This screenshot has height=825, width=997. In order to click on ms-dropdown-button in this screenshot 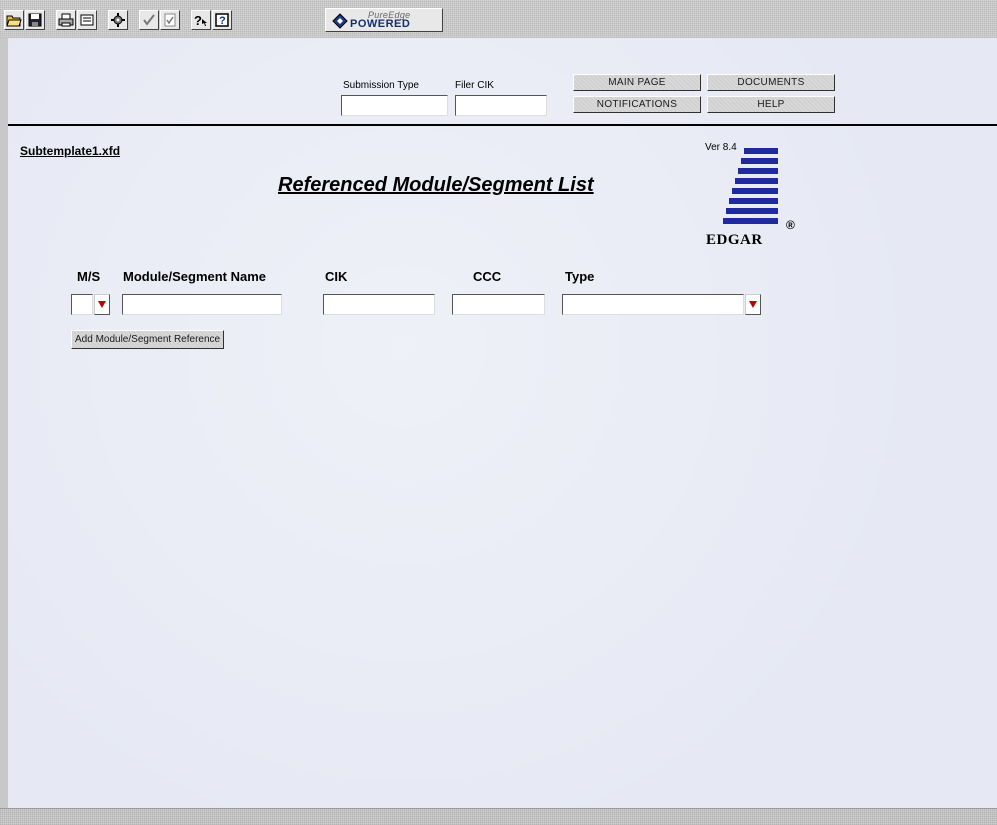, I will do `click(102, 304)`.